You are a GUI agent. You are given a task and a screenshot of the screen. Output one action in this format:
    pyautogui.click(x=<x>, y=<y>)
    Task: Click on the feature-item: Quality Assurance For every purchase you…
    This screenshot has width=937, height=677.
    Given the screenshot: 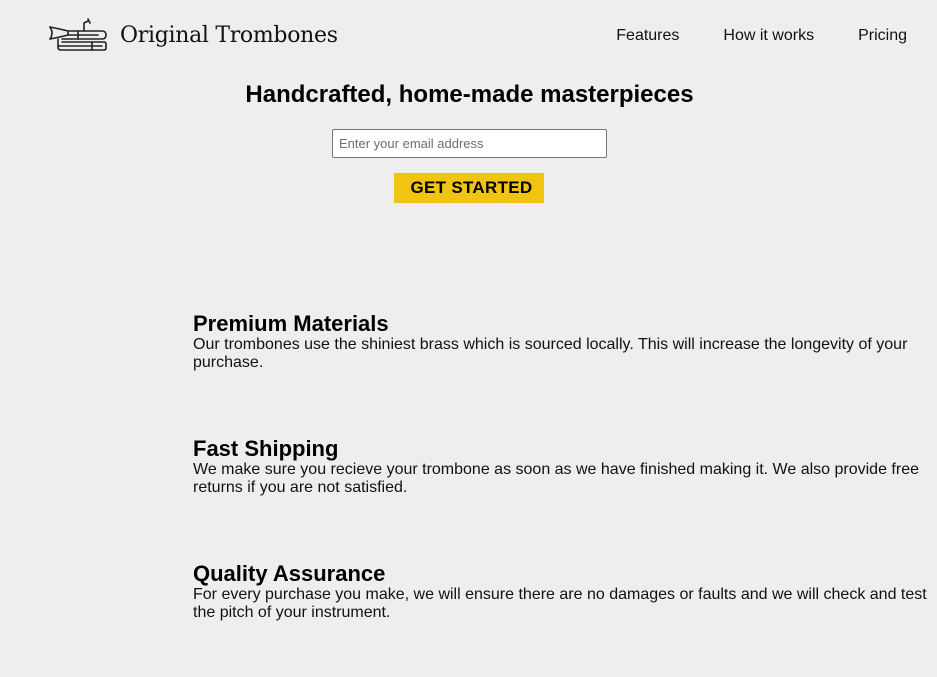 What is the action you would take?
    pyautogui.click(x=563, y=592)
    